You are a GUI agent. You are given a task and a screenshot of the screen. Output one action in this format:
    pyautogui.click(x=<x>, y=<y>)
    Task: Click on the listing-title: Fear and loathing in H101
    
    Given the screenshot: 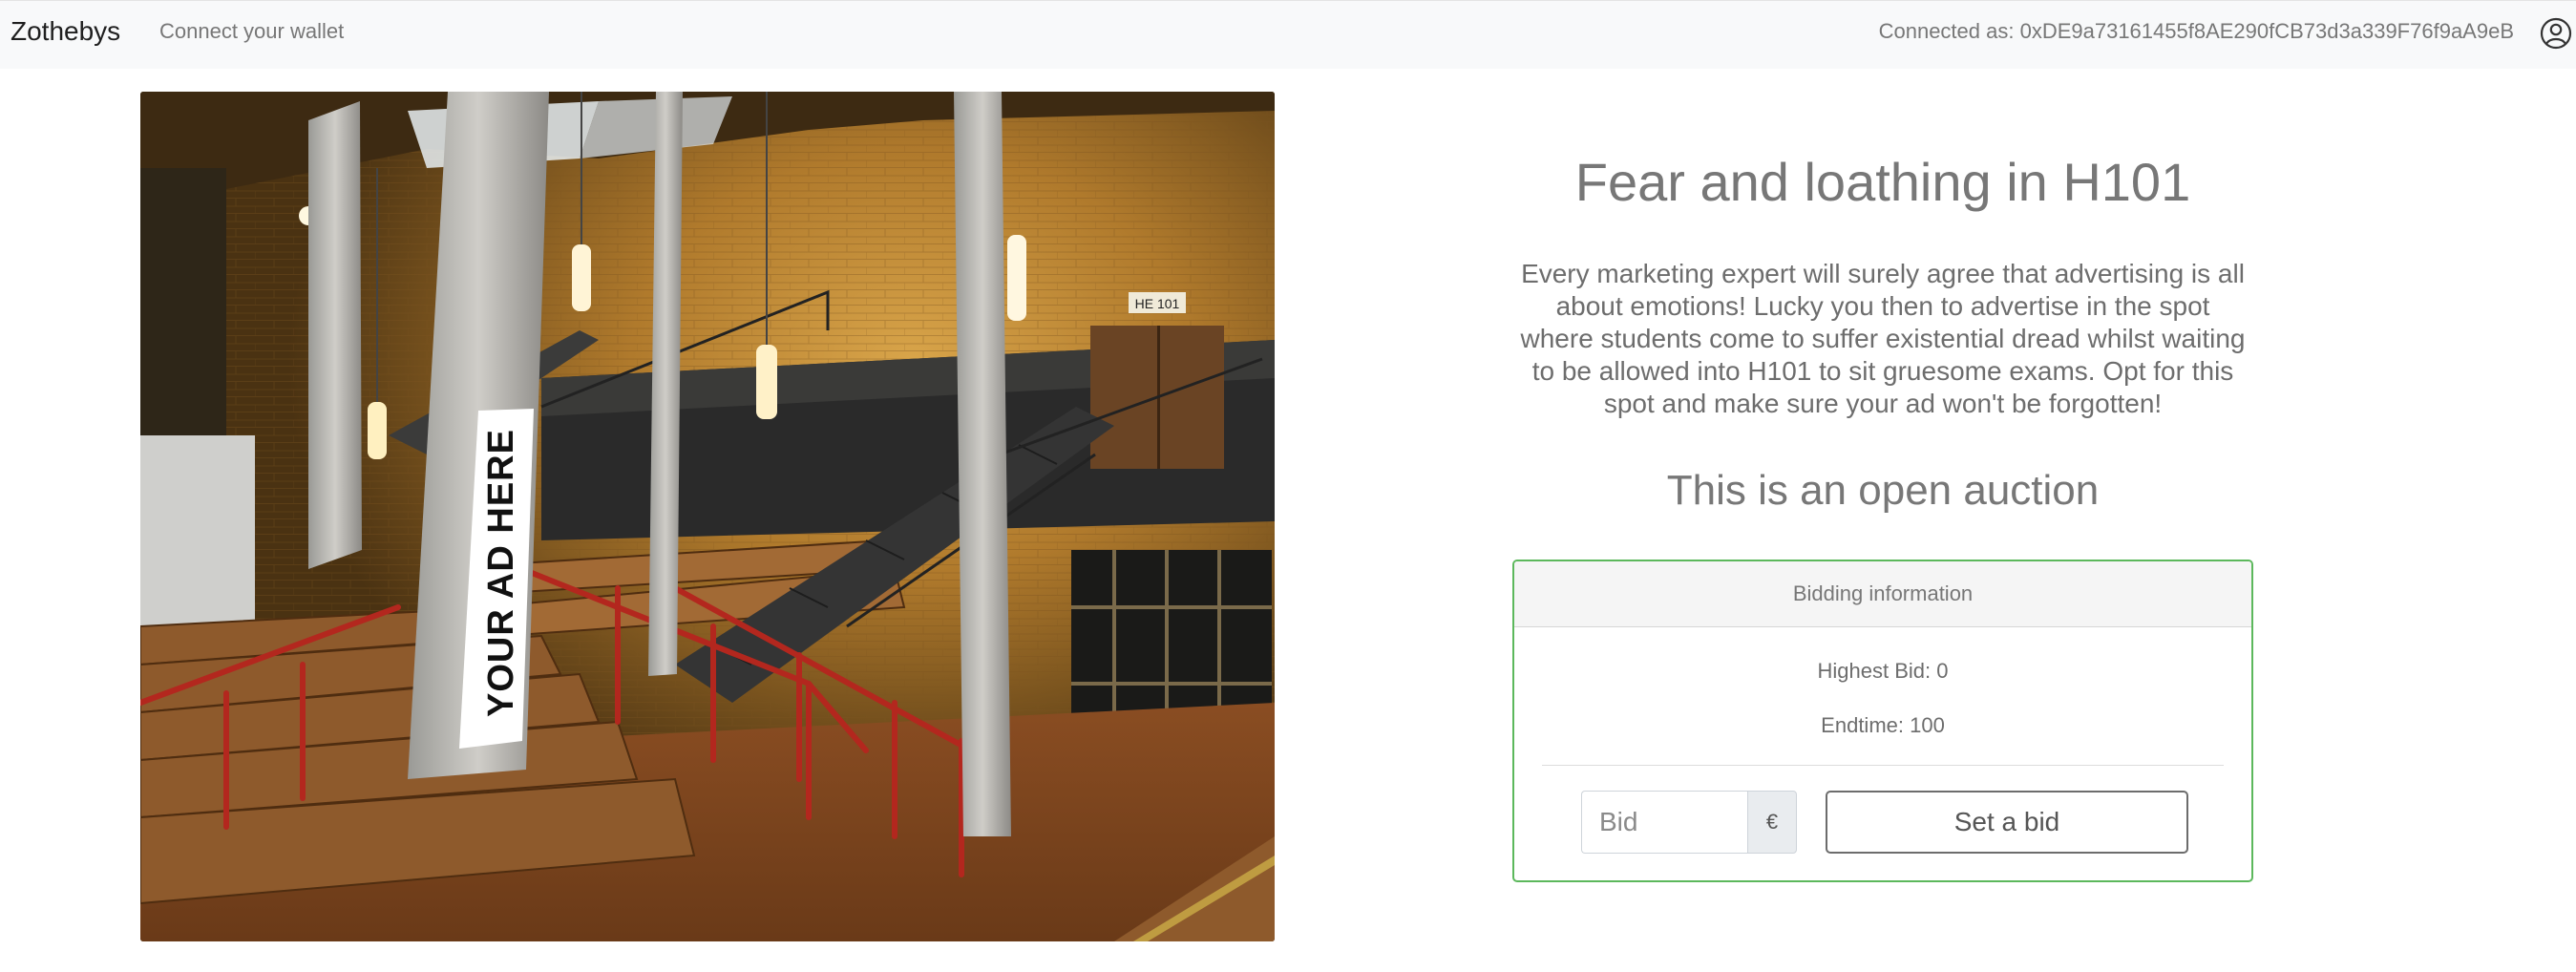 What is the action you would take?
    pyautogui.click(x=1882, y=182)
    